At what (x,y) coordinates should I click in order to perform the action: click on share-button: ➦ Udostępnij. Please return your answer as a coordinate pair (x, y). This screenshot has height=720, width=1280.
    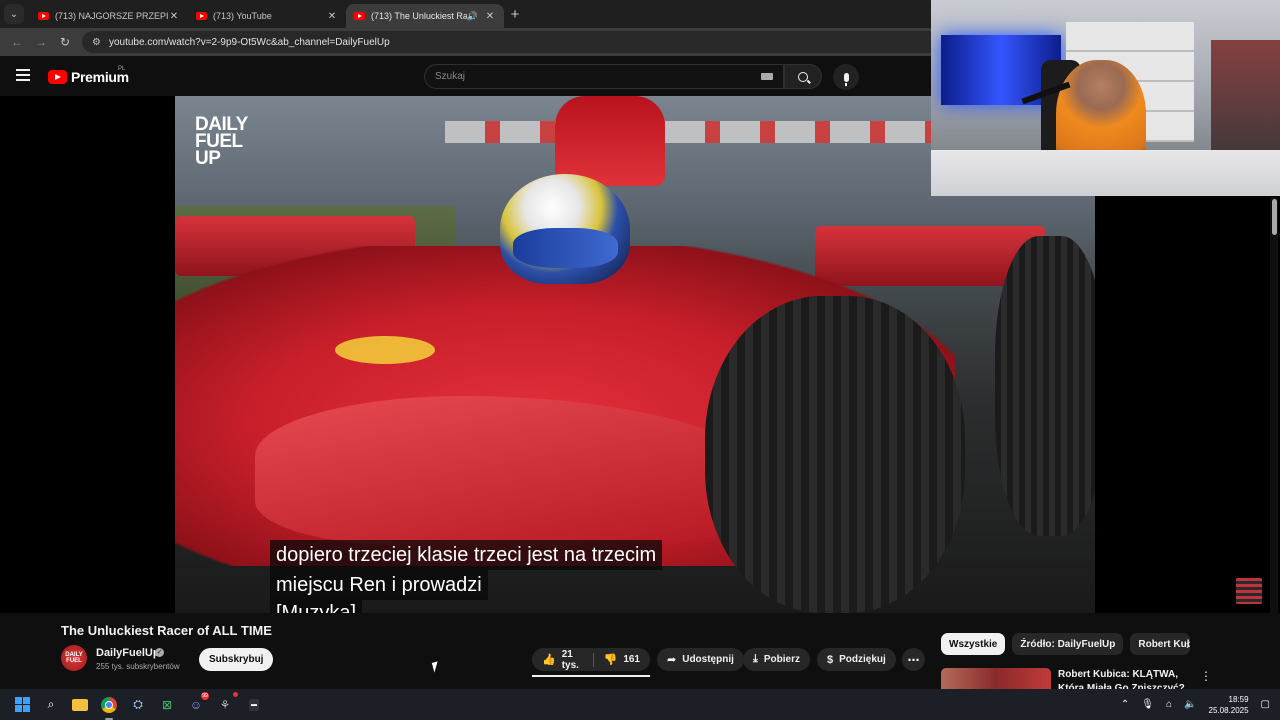
    Looking at the image, I should click on (700, 659).